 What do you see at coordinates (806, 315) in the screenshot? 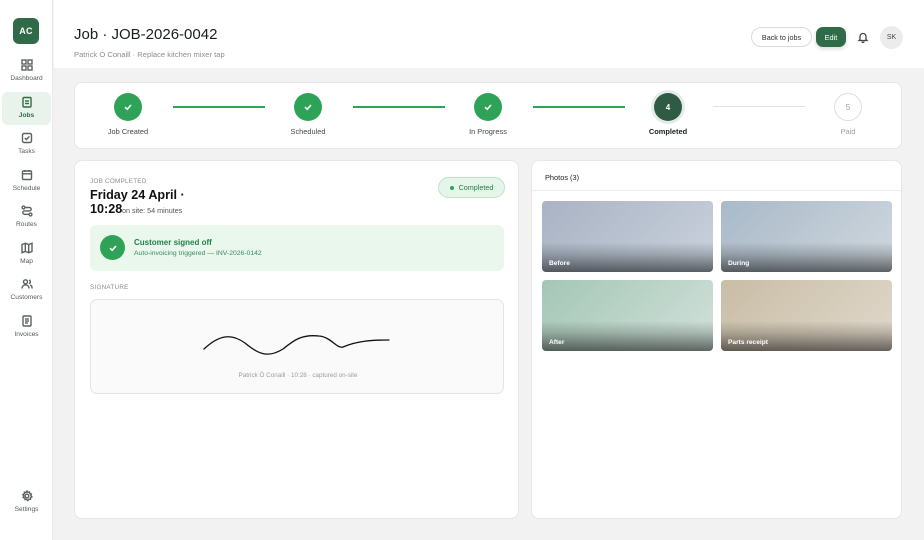
I see `photo-thumbnail: Parts receipt` at bounding box center [806, 315].